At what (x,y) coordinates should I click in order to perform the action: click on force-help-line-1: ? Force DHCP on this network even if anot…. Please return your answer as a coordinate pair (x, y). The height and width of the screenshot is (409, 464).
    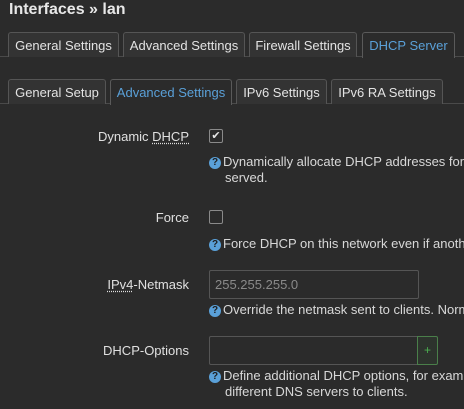
    Looking at the image, I should click on (336, 244).